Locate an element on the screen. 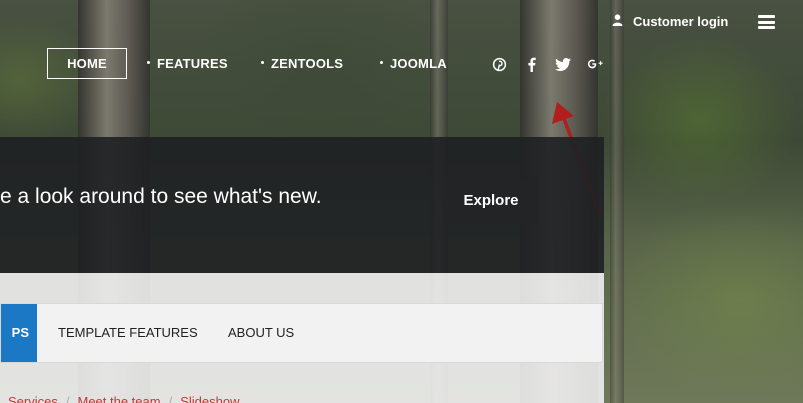 This screenshot has height=403, width=803. tab-bar: PS TEMPLATE FEATURES ABOUT US is located at coordinates (301, 333).